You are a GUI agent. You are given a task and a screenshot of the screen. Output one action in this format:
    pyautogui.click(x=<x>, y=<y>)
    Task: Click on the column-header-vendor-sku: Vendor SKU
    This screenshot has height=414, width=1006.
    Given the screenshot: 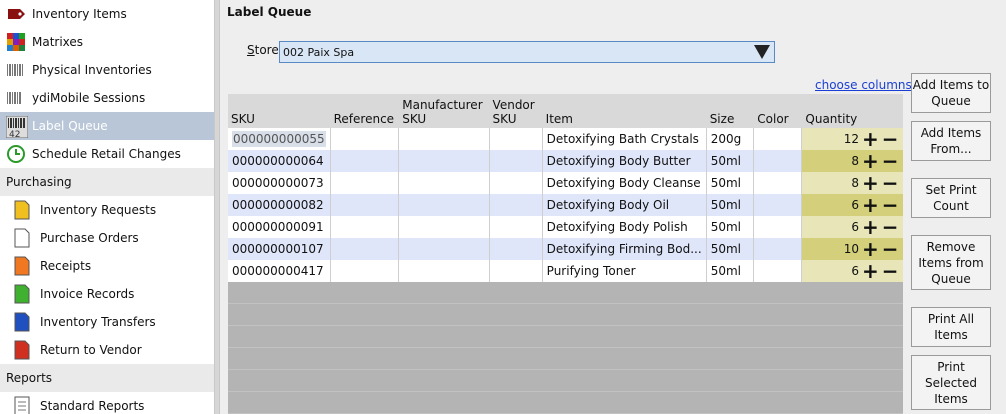 What is the action you would take?
    pyautogui.click(x=516, y=111)
    